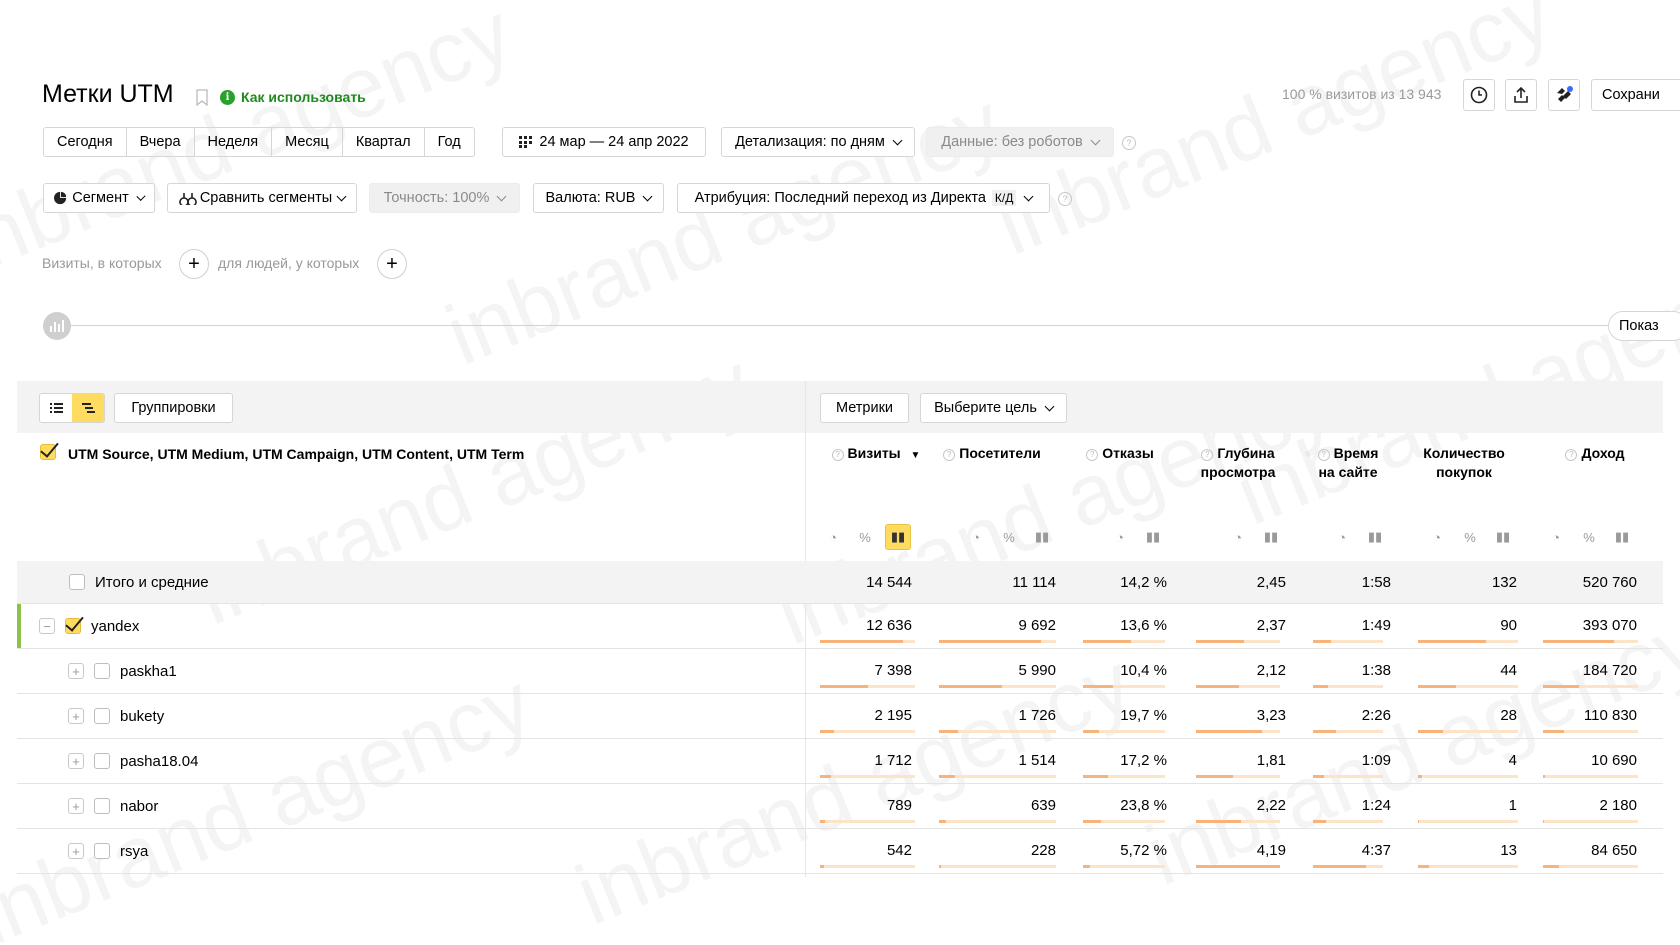 Image resolution: width=1680 pixels, height=945 pixels. I want to click on table-row: + bukety 2 195 1 726 19,7 % 3,23 2:26 28 110 830, so click(840, 716).